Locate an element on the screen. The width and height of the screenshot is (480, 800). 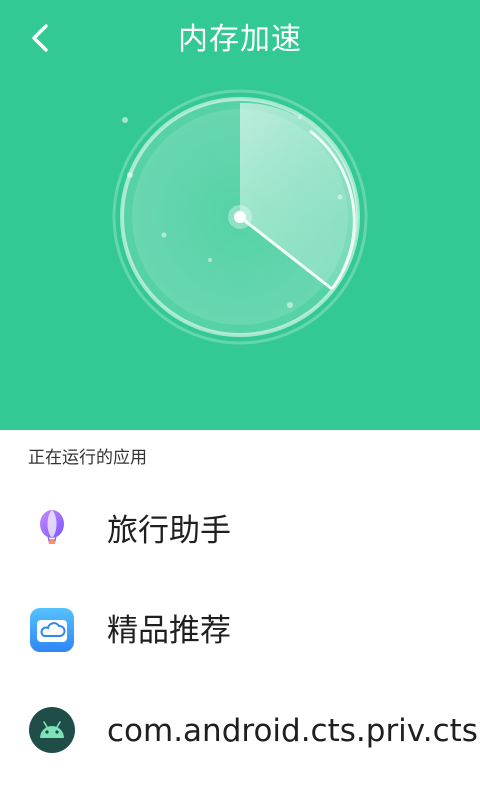
list-item-featured-recommend: 精品推荐 is located at coordinates (240, 630).